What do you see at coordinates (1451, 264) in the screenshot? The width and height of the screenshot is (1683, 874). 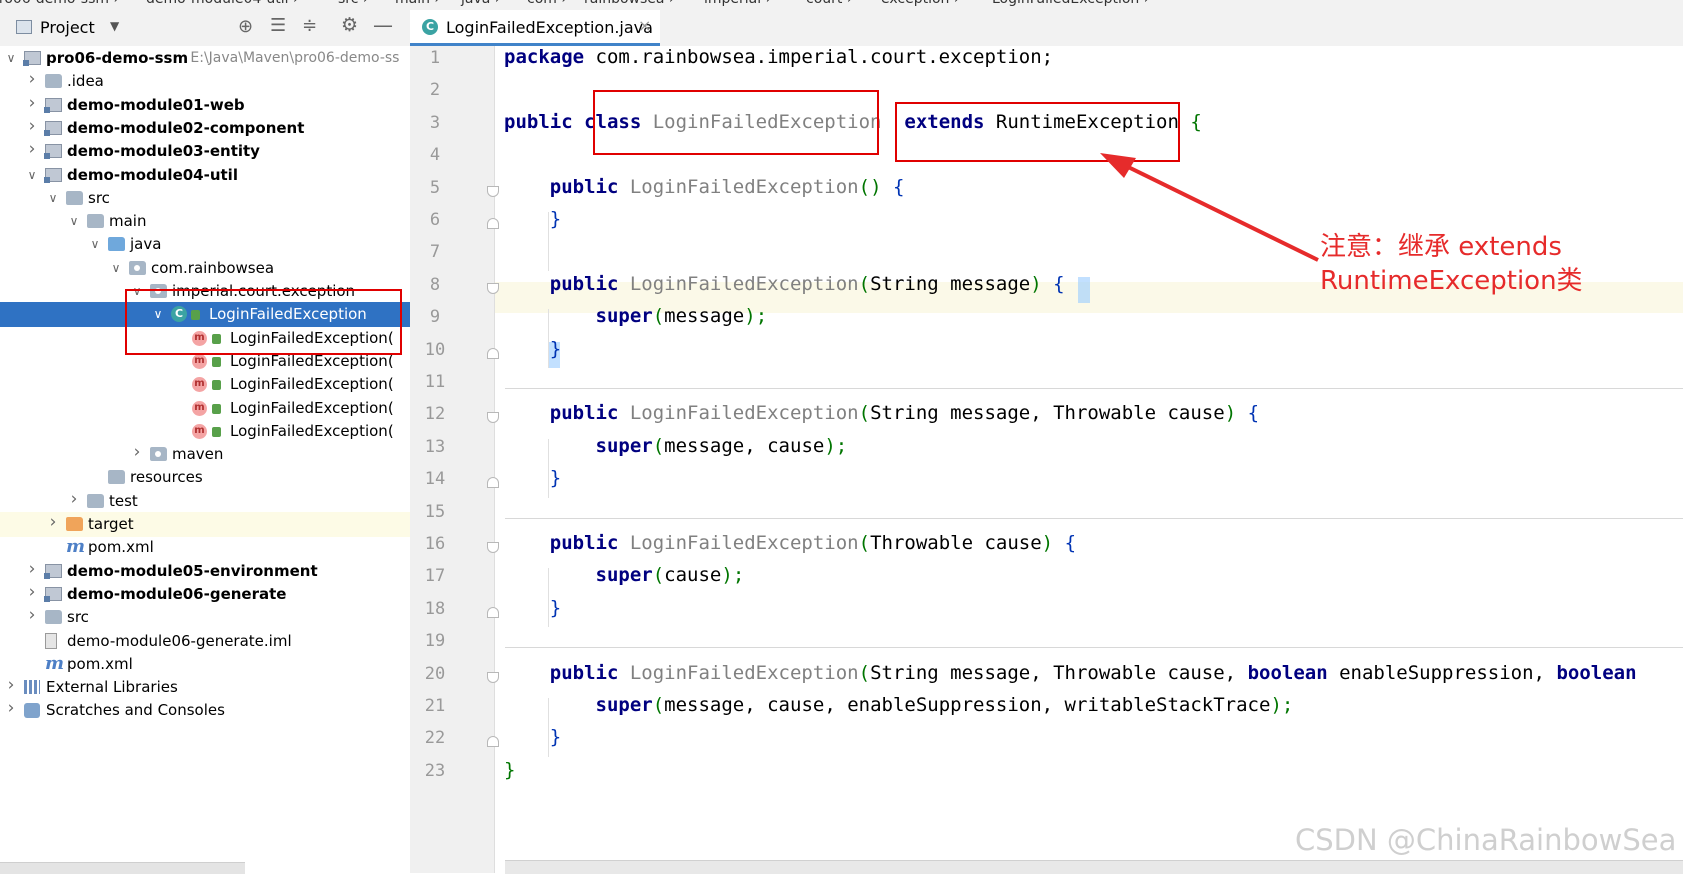 I see `annotation-note: 注意：继承 extends RuntimeException类` at bounding box center [1451, 264].